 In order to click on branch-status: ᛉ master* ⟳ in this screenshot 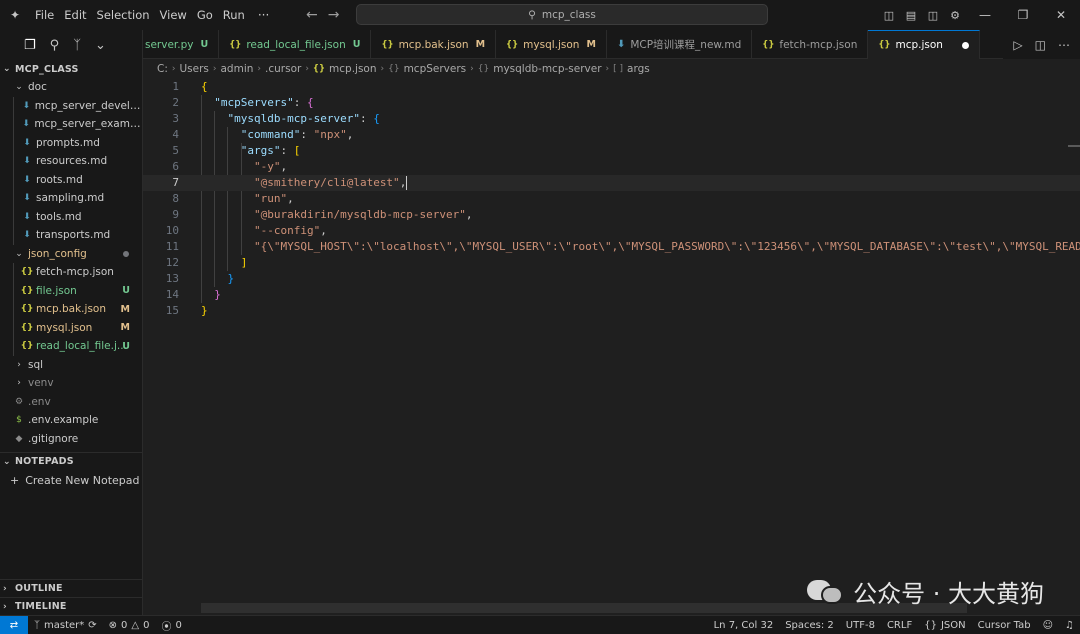, I will do `click(65, 625)`.